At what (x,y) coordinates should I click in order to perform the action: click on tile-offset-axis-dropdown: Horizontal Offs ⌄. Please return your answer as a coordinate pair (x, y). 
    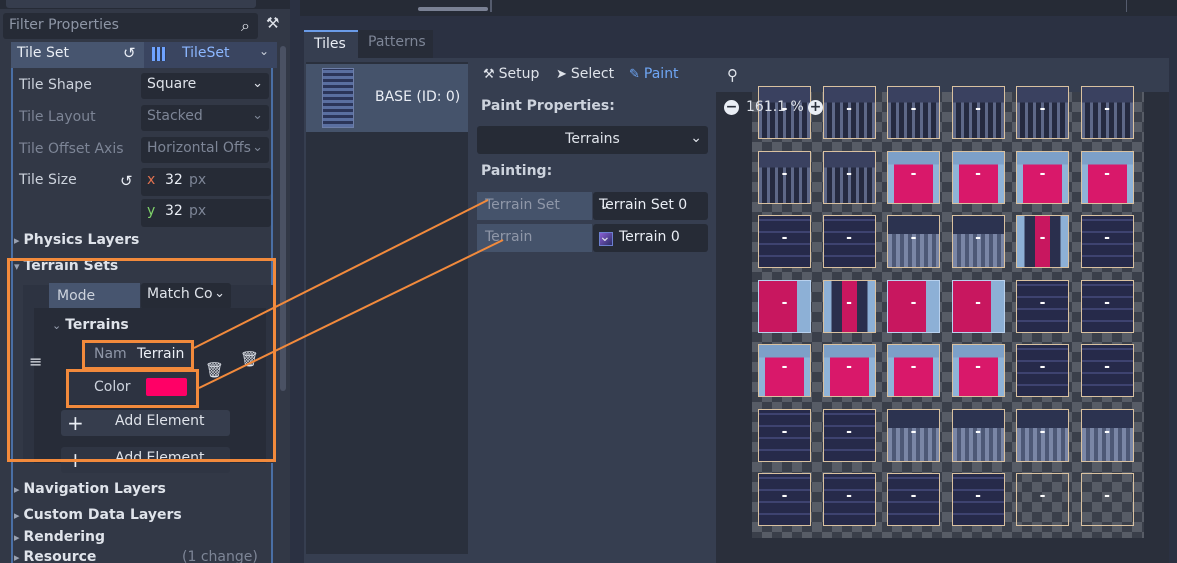
    Looking at the image, I should click on (205, 150).